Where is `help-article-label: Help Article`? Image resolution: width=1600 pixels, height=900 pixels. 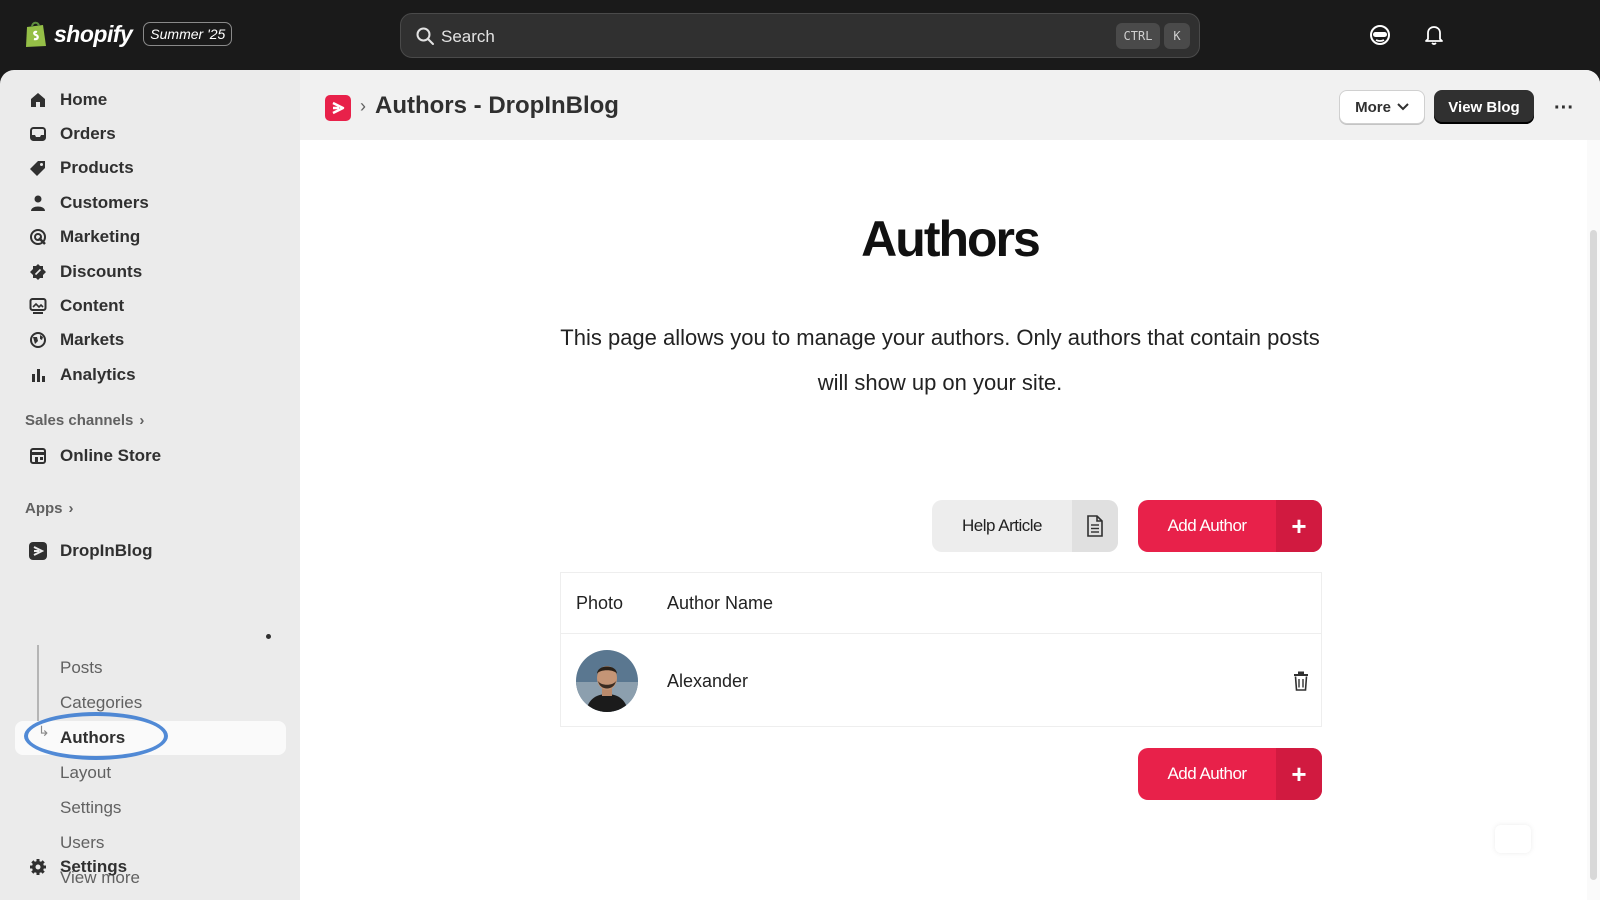
help-article-label: Help Article is located at coordinates (1002, 525).